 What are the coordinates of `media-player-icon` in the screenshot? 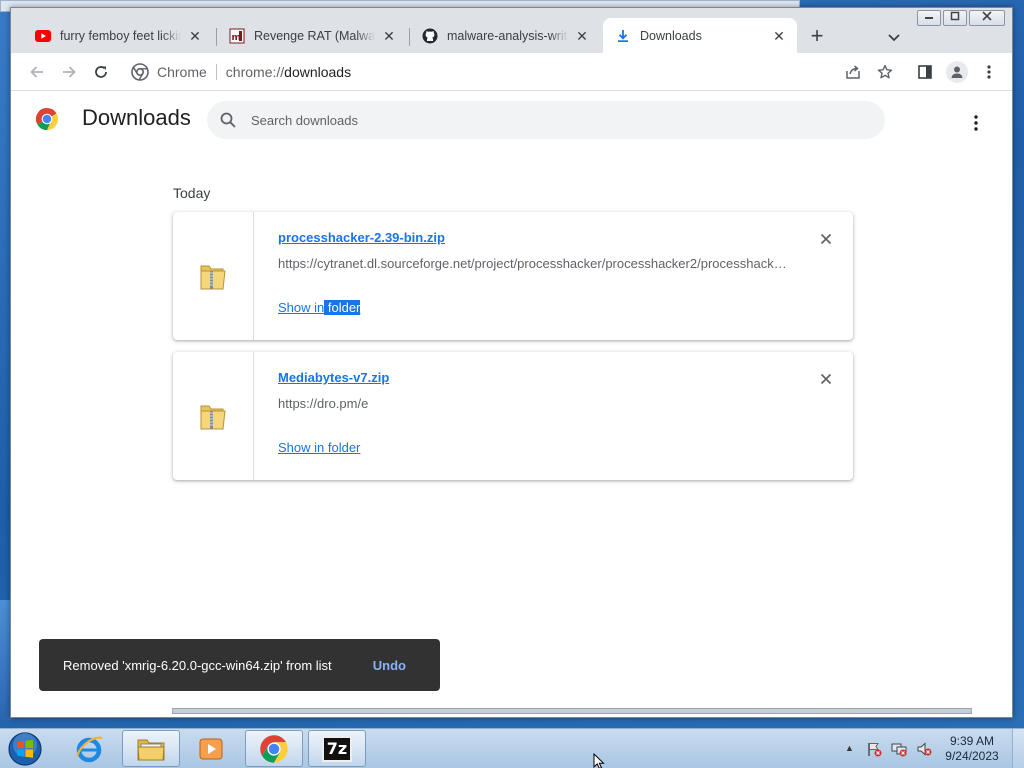 It's located at (211, 748).